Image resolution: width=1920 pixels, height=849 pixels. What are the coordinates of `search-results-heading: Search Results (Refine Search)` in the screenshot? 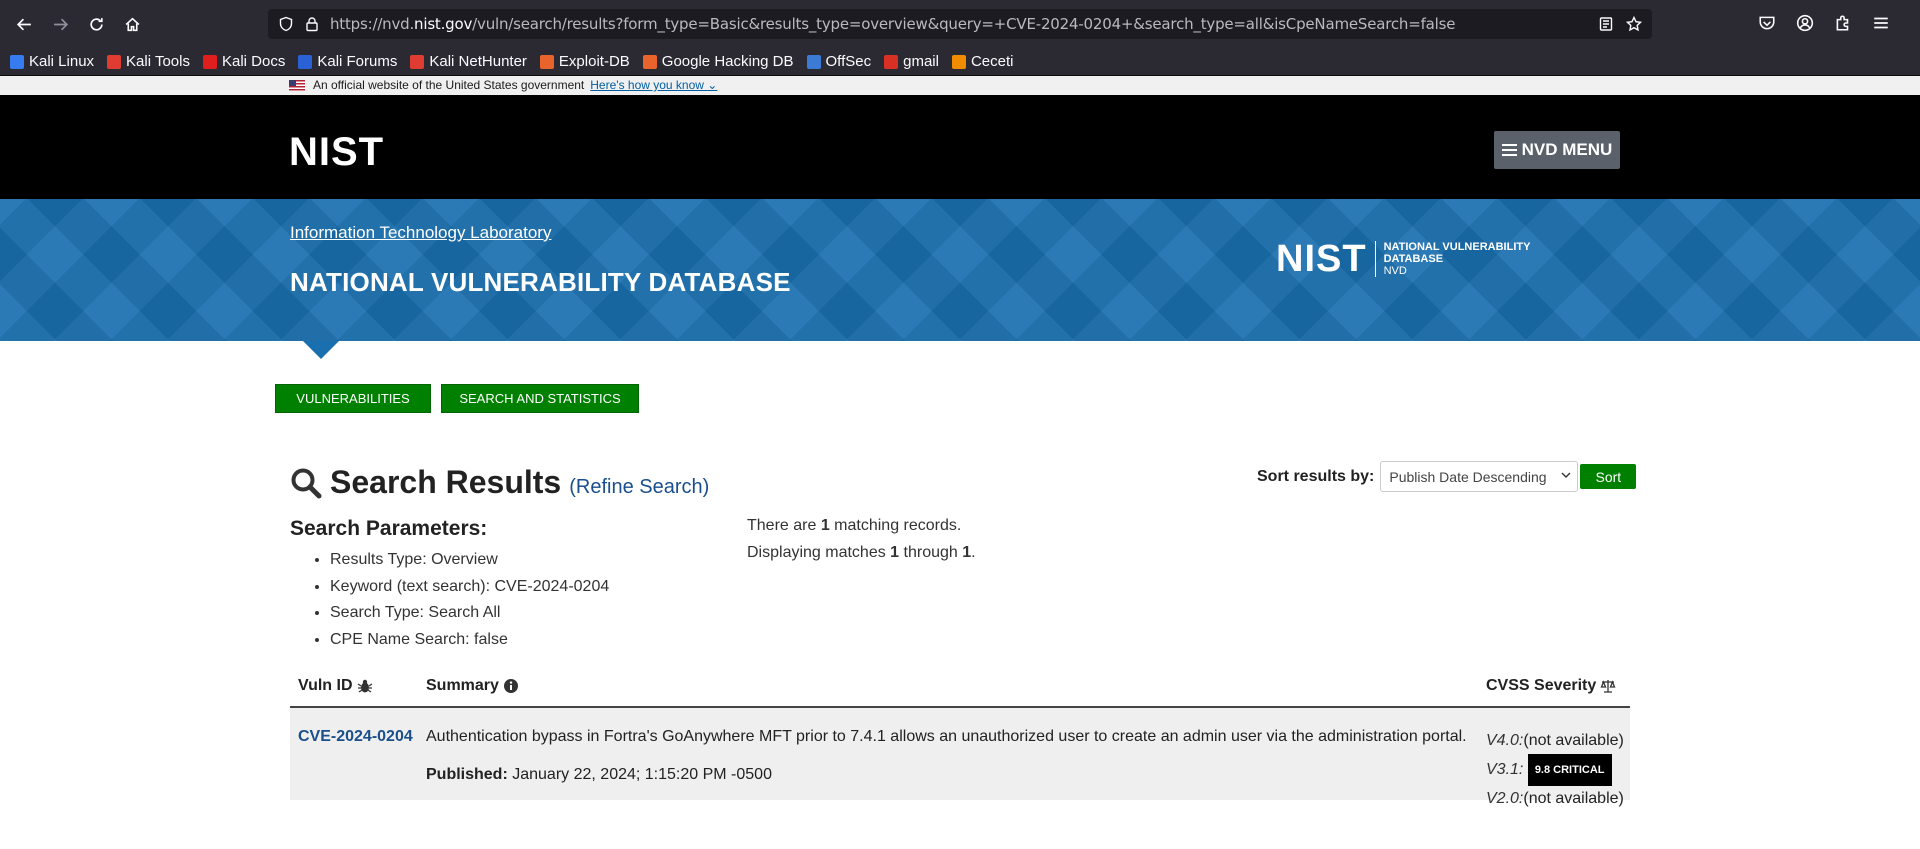 It's located at (499, 482).